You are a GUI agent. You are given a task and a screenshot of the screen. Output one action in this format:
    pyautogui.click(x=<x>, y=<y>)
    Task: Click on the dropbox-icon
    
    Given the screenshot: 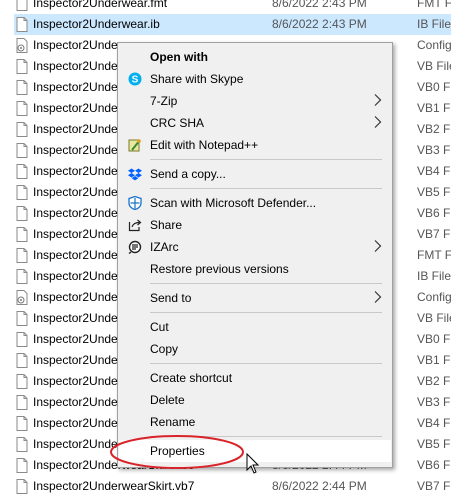 What is the action you would take?
    pyautogui.click(x=135, y=174)
    